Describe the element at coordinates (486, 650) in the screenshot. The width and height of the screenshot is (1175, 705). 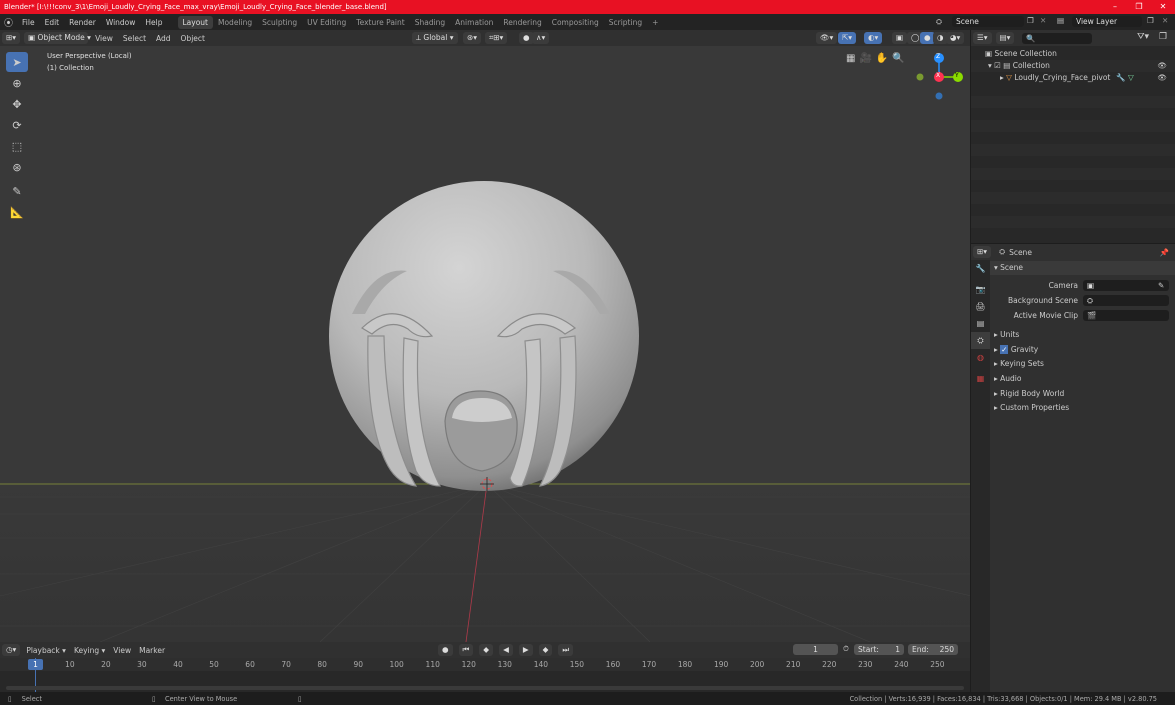
I see `prev-keyframe-icon: ◆` at that location.